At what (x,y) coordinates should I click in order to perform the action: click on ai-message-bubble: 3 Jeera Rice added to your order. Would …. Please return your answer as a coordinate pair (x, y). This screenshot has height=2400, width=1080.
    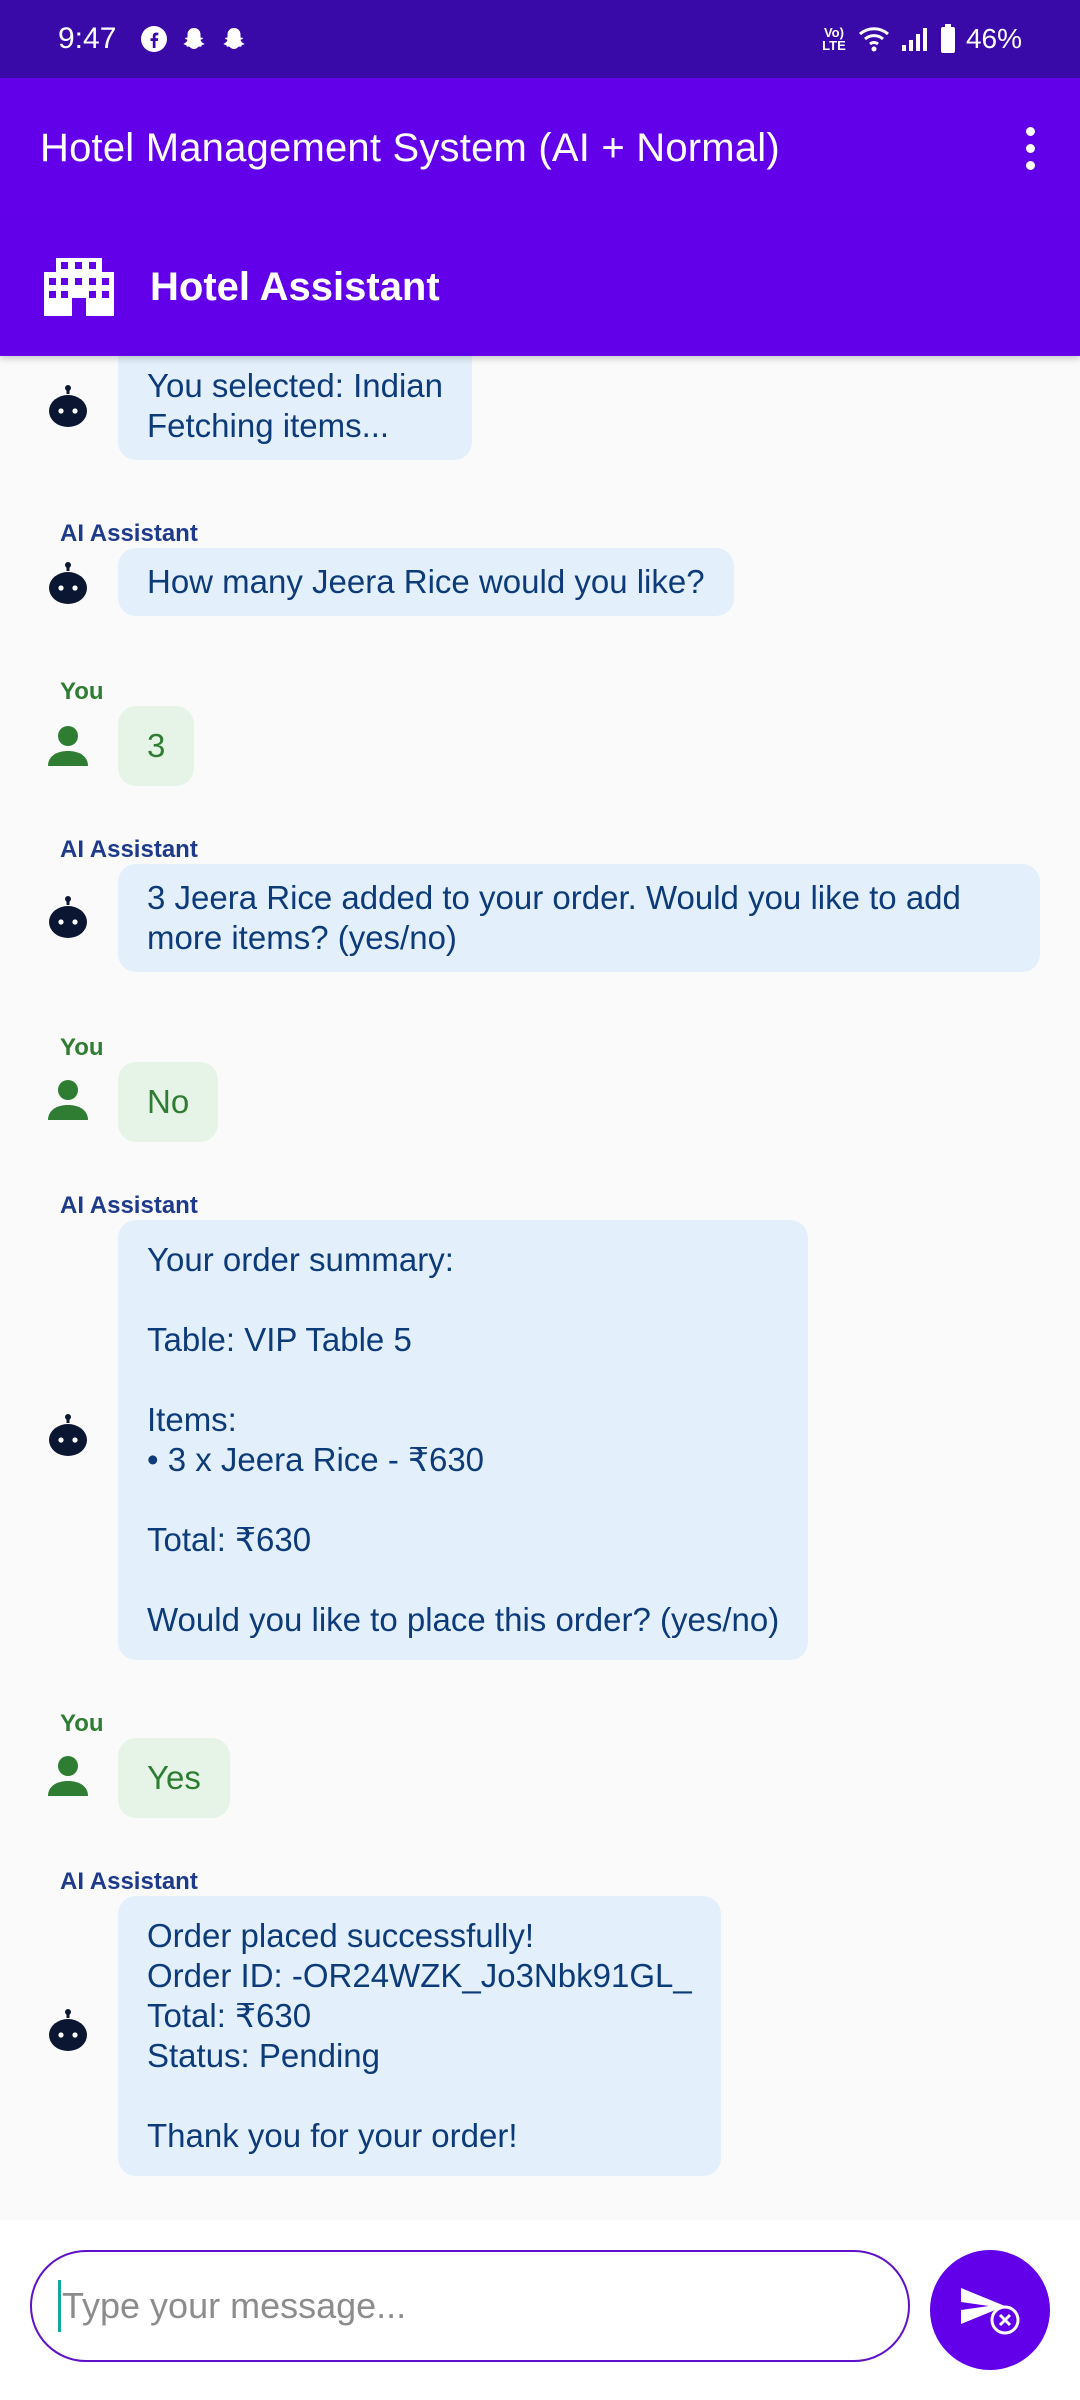
    Looking at the image, I should click on (579, 918).